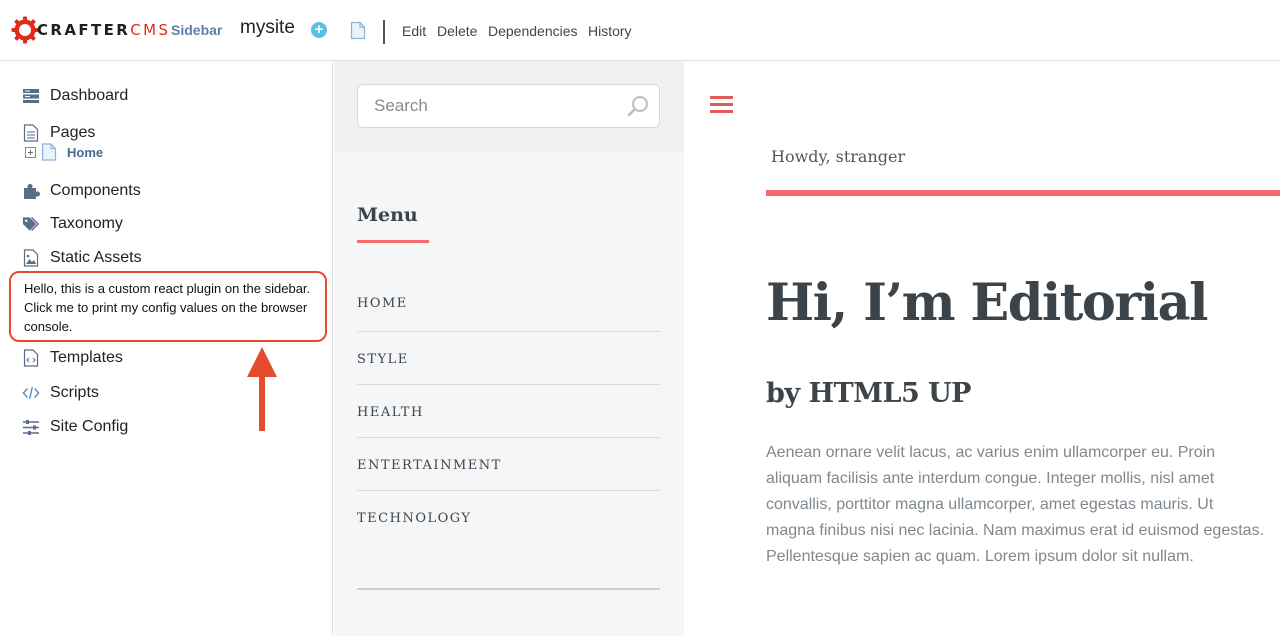  Describe the element at coordinates (508, 517) in the screenshot. I see `menu-item-technology: TECHNOLOGY` at that location.